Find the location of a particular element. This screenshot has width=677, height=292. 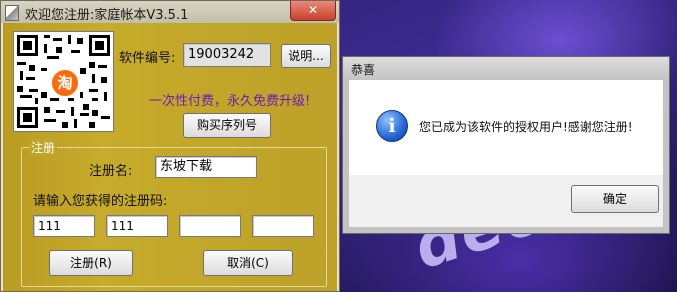

reg-code-label: 请输入您获得的注册码: is located at coordinates (100, 201).